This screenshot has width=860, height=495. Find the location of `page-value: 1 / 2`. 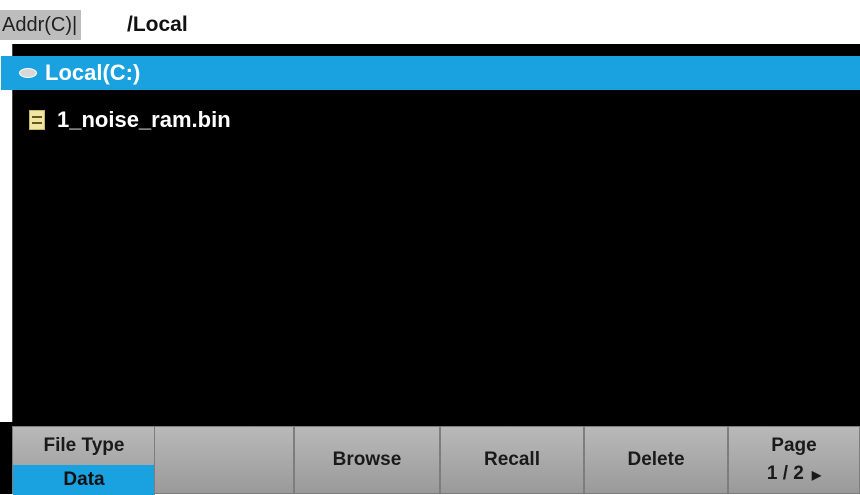

page-value: 1 / 2 is located at coordinates (785, 473).